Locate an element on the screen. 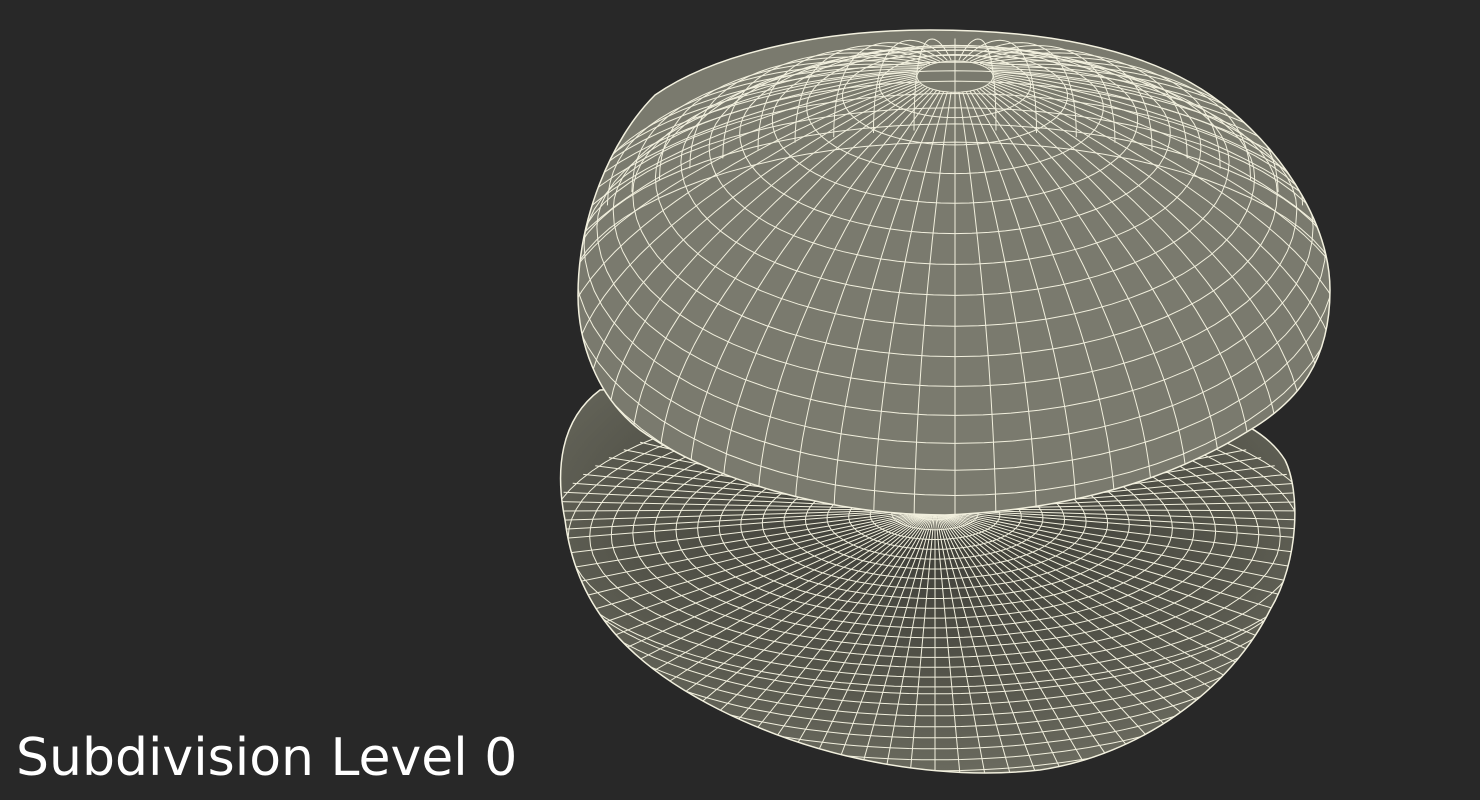 Image resolution: width=1480 pixels, height=800 pixels. subdivision-level-caption: Subdivision Level 0 is located at coordinates (267, 758).